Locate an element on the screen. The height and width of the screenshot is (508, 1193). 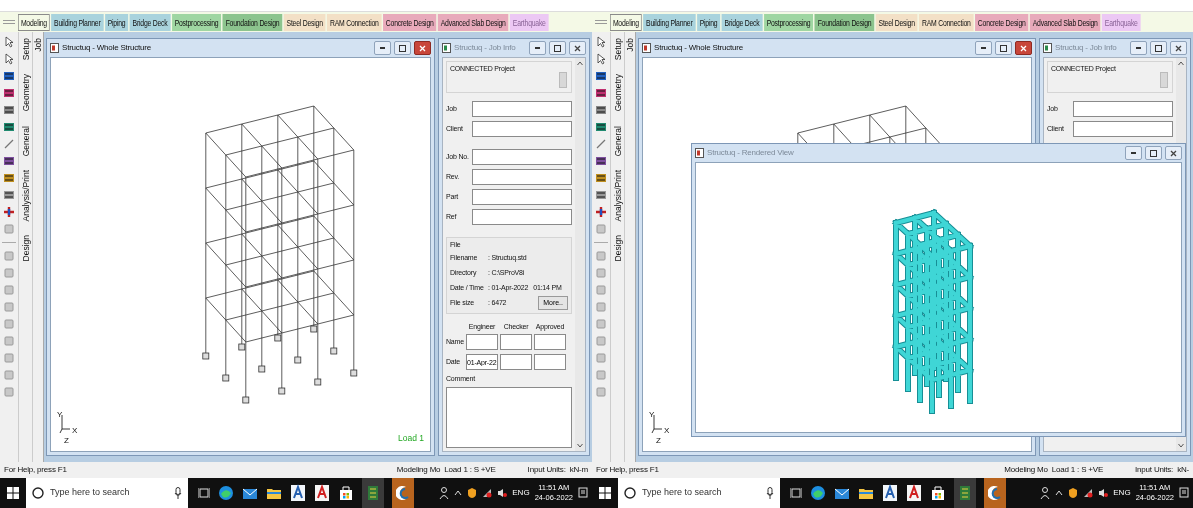
chevron-up-icon is located at coordinates (458, 493).